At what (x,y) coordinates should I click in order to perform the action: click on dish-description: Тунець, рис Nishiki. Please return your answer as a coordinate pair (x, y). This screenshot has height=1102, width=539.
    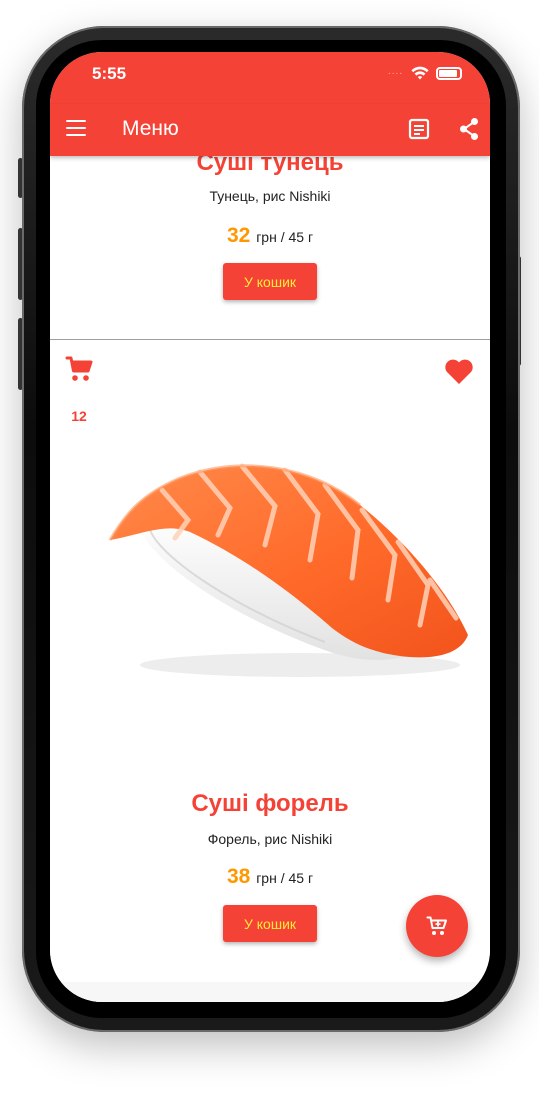
    Looking at the image, I should click on (270, 196).